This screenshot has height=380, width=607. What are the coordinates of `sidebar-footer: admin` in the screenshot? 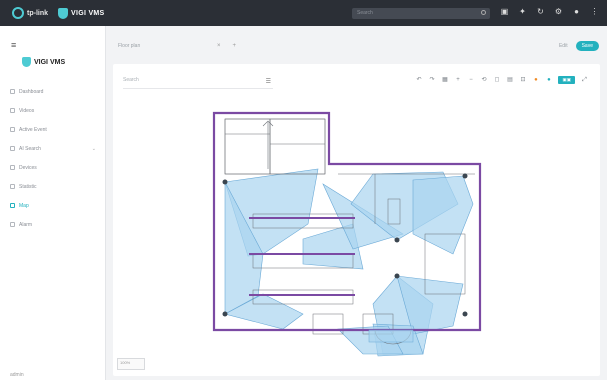 It's located at (17, 375).